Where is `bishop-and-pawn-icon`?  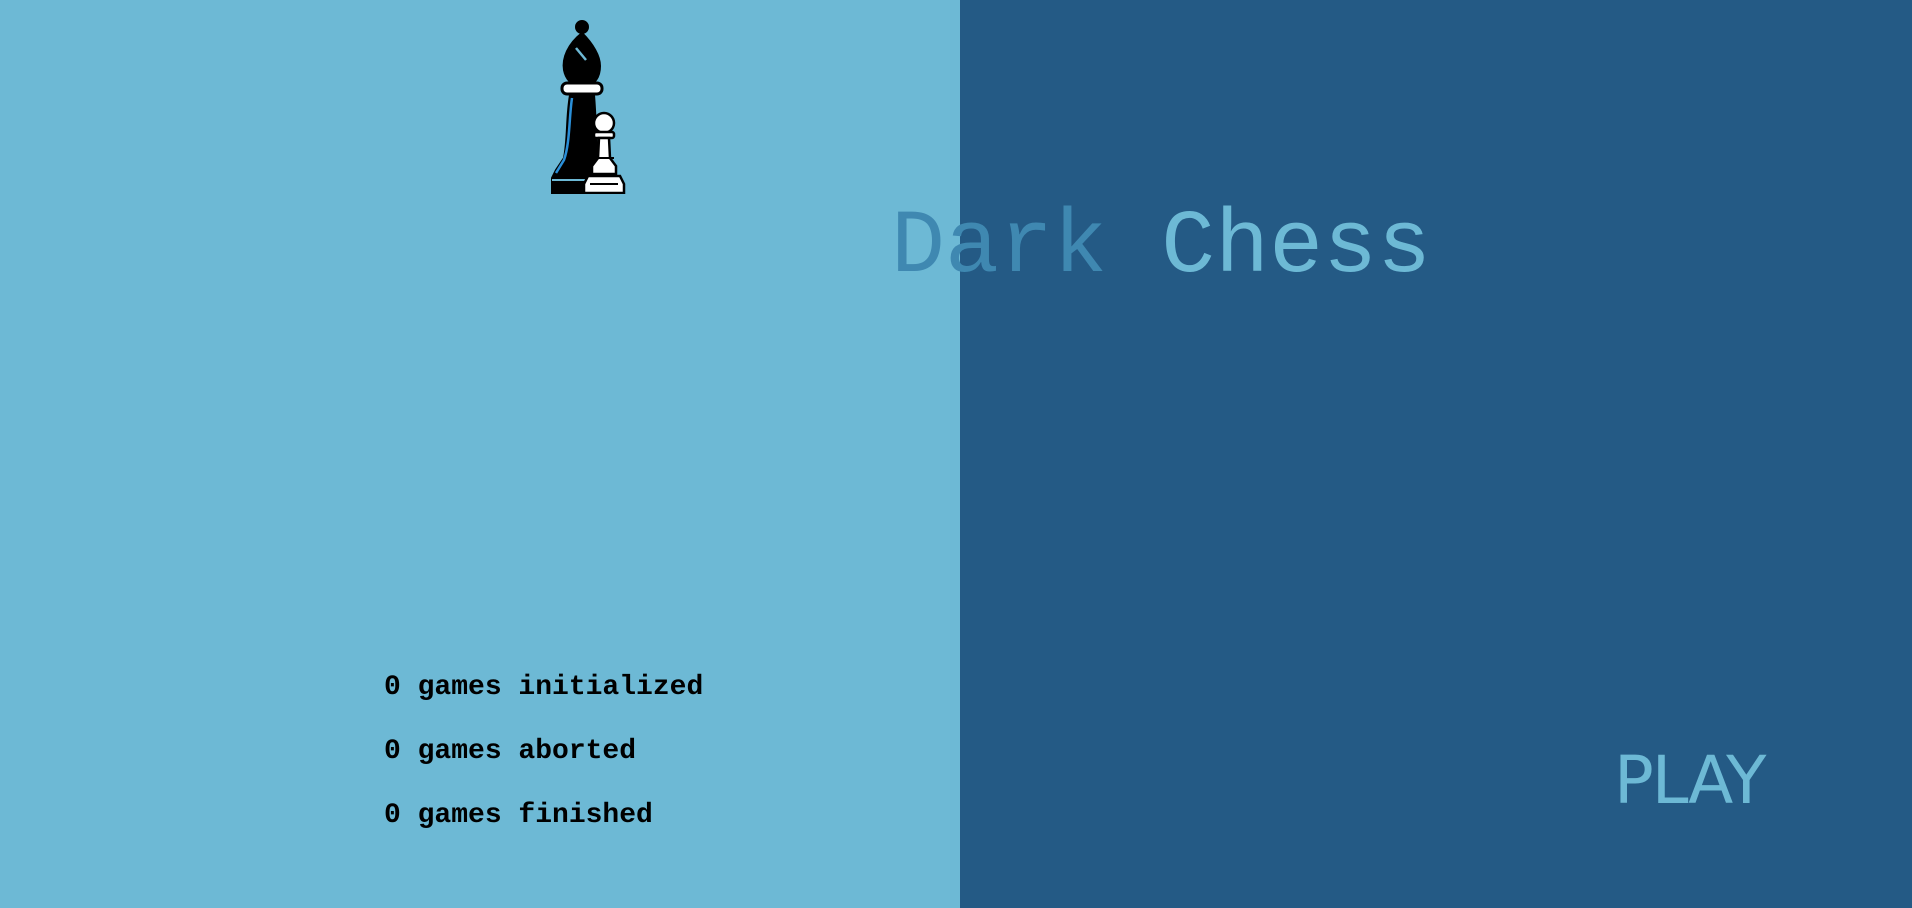 bishop-and-pawn-icon is located at coordinates (584, 106).